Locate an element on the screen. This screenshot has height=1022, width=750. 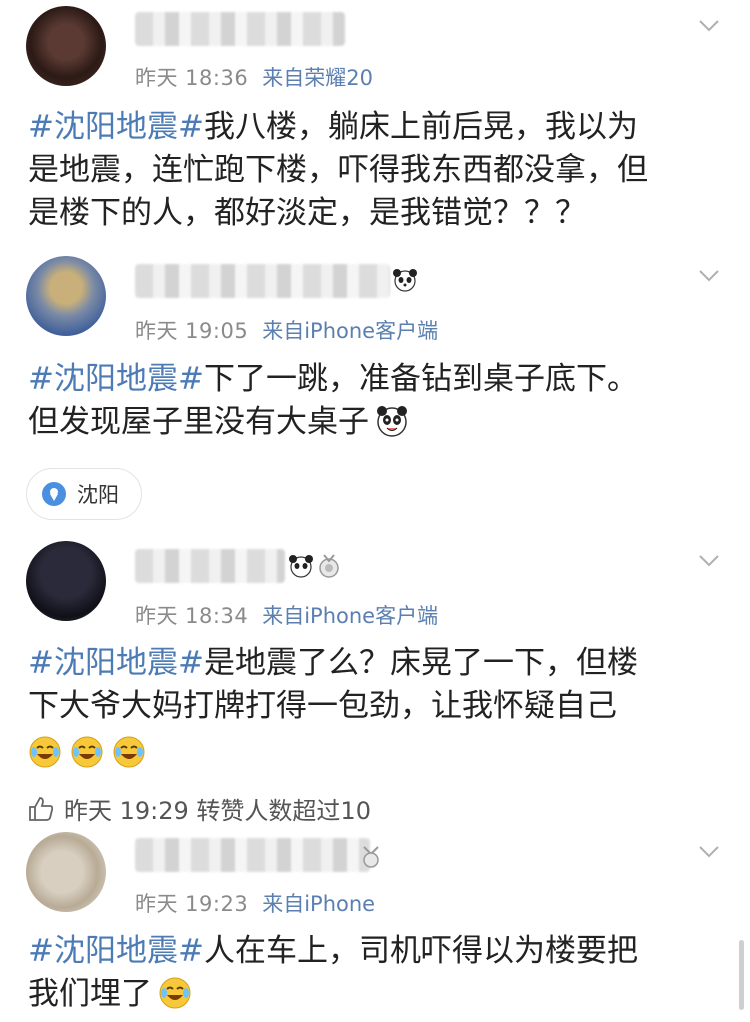
post-text-line: 我八楼，躺床上前后晃，我以为 is located at coordinates (420, 127).